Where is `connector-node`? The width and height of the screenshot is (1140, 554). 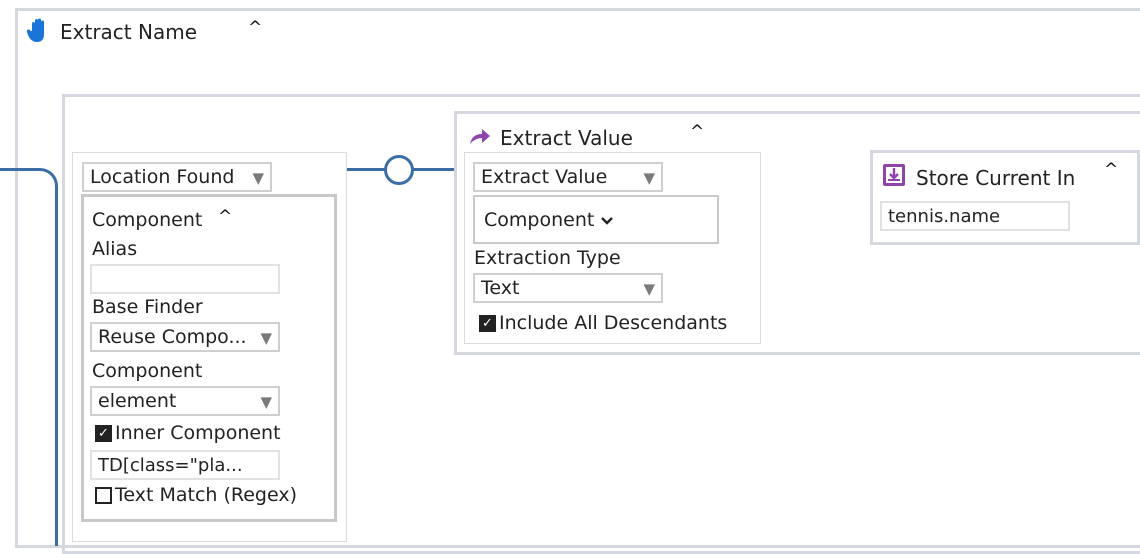
connector-node is located at coordinates (399, 170).